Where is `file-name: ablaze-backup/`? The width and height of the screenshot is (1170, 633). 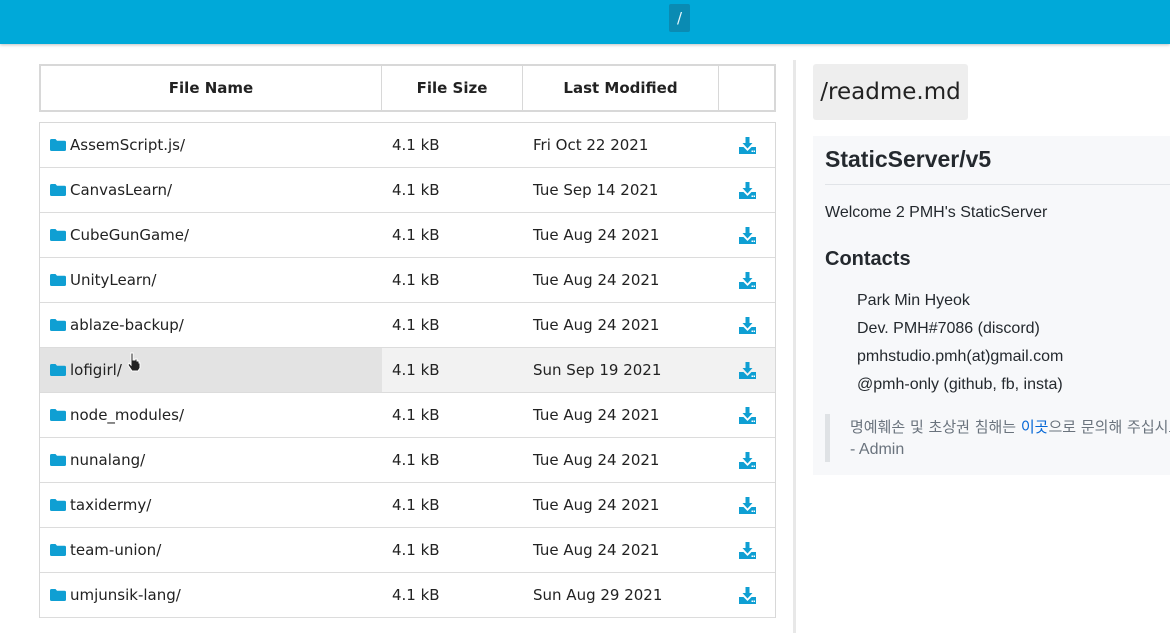
file-name: ablaze-backup/ is located at coordinates (127, 325).